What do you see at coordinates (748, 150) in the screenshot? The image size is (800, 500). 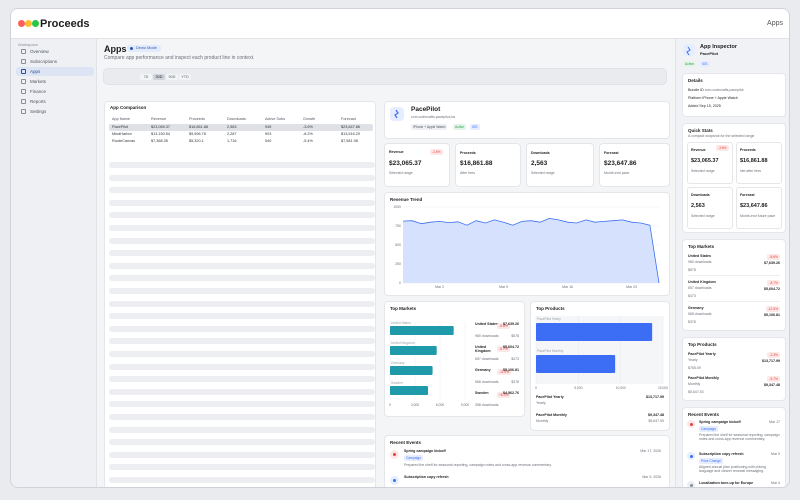 I see `quick-stat-label: Proceeds` at bounding box center [748, 150].